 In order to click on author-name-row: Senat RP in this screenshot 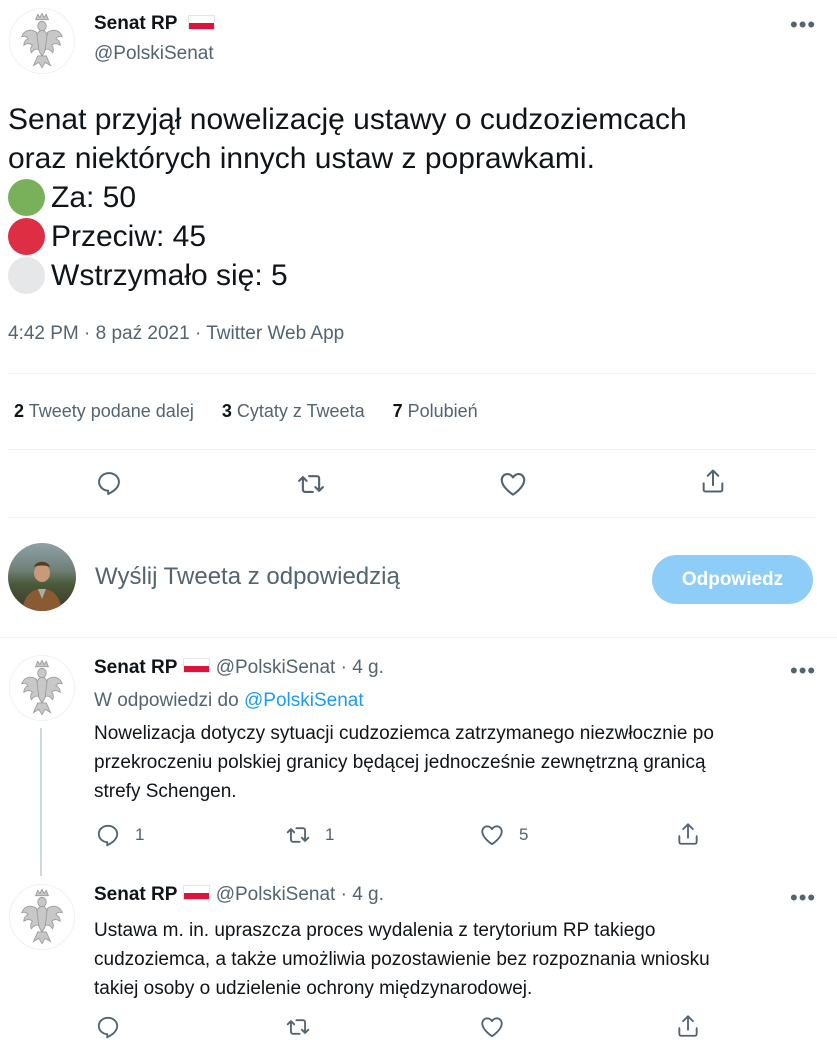, I will do `click(154, 24)`.